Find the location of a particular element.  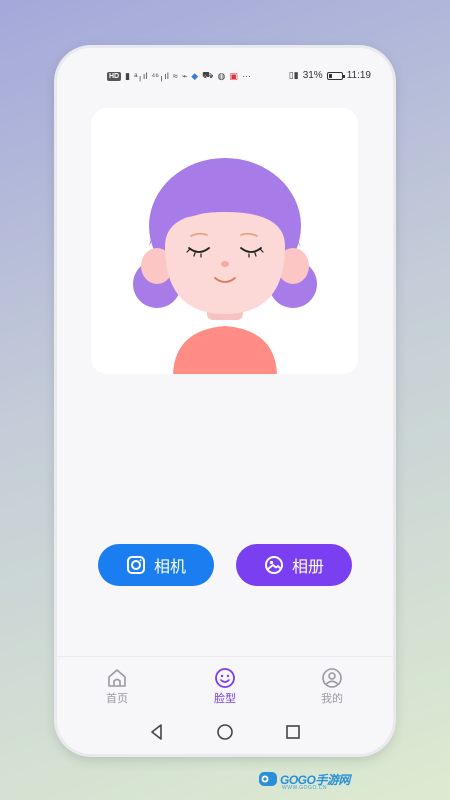

battery-percent: 31% is located at coordinates (312, 75).